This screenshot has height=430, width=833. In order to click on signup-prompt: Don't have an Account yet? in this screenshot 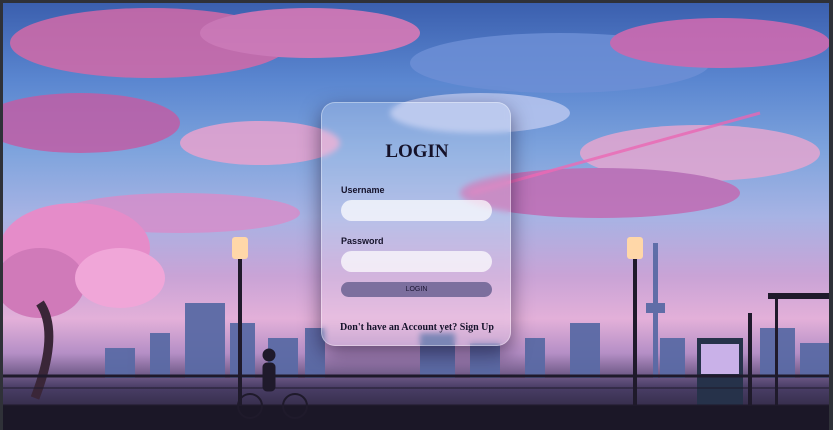, I will do `click(399, 327)`.